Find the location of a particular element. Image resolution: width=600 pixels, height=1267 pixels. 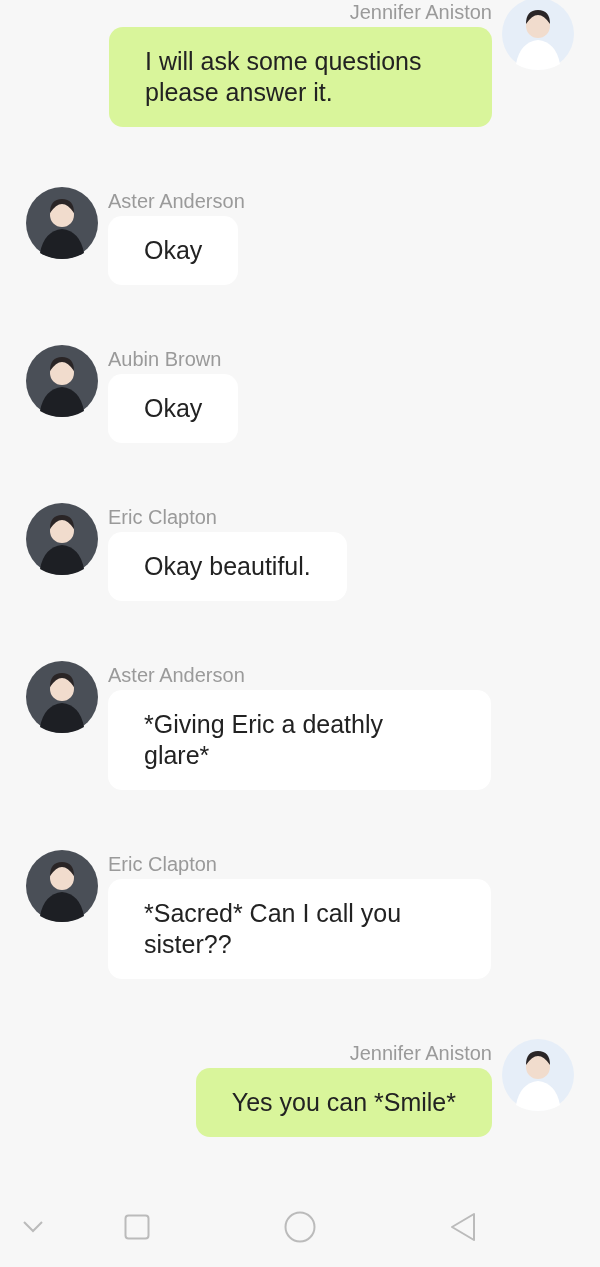

message-bubble: *Sacred* Can I call you sister?? is located at coordinates (299, 929).